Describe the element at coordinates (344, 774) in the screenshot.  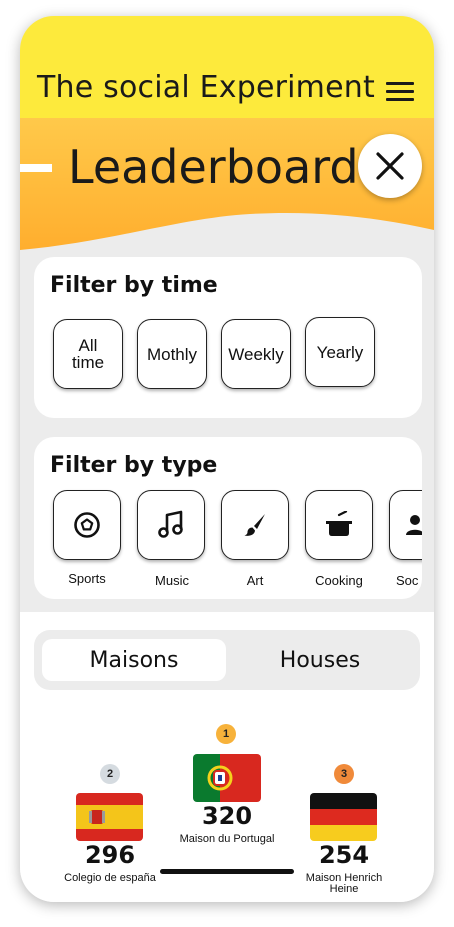
I see `rank-badge-3: 3` at that location.